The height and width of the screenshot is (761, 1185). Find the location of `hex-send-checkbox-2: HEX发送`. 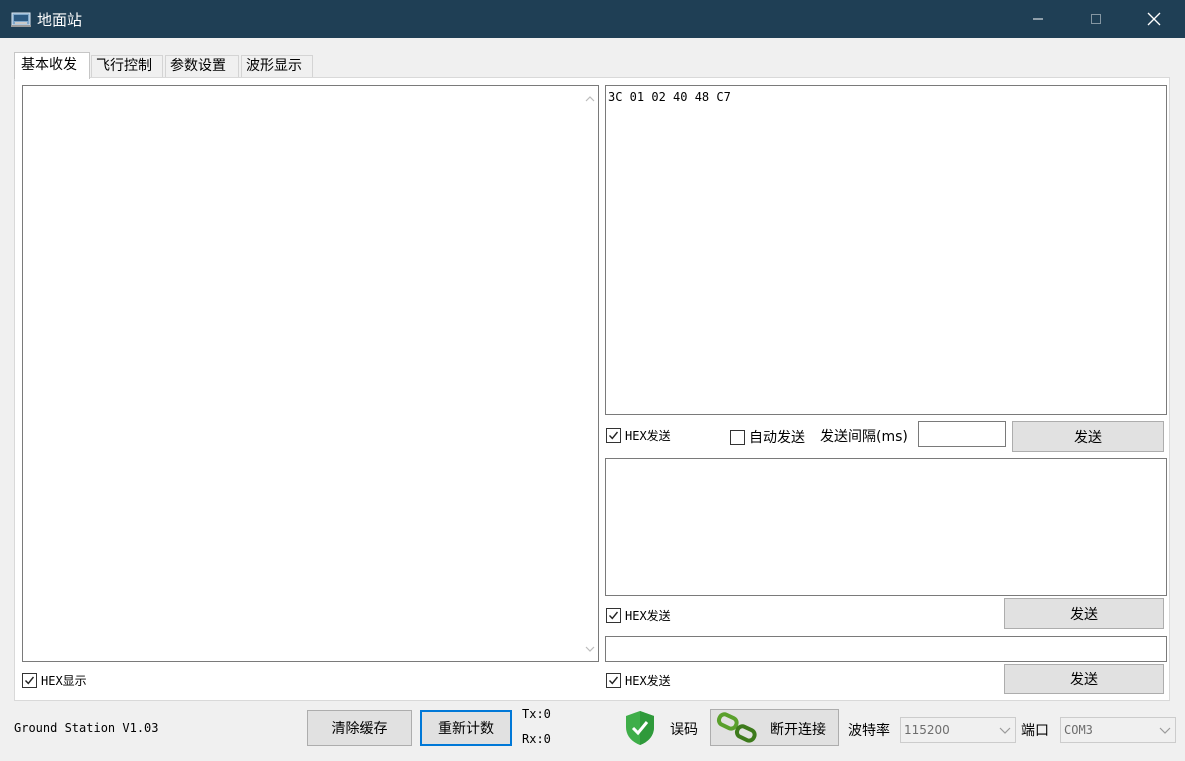

hex-send-checkbox-2: HEX发送 is located at coordinates (638, 615).